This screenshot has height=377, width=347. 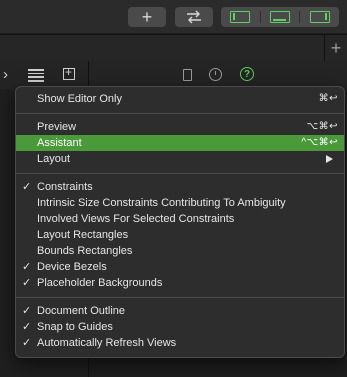 I want to click on add-button: +, so click(x=147, y=17).